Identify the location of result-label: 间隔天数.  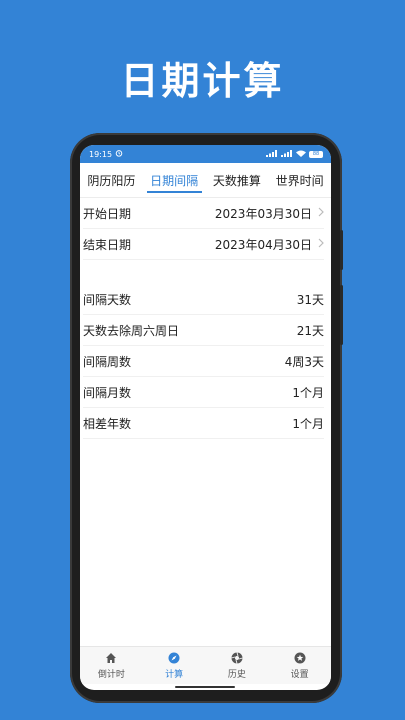
(107, 299).